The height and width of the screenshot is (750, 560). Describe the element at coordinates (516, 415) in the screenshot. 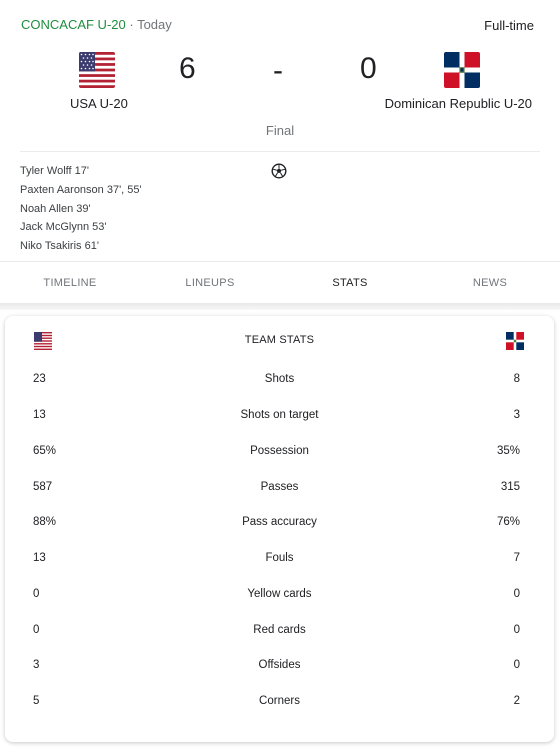

I see `away-stat-value: 3` at that location.